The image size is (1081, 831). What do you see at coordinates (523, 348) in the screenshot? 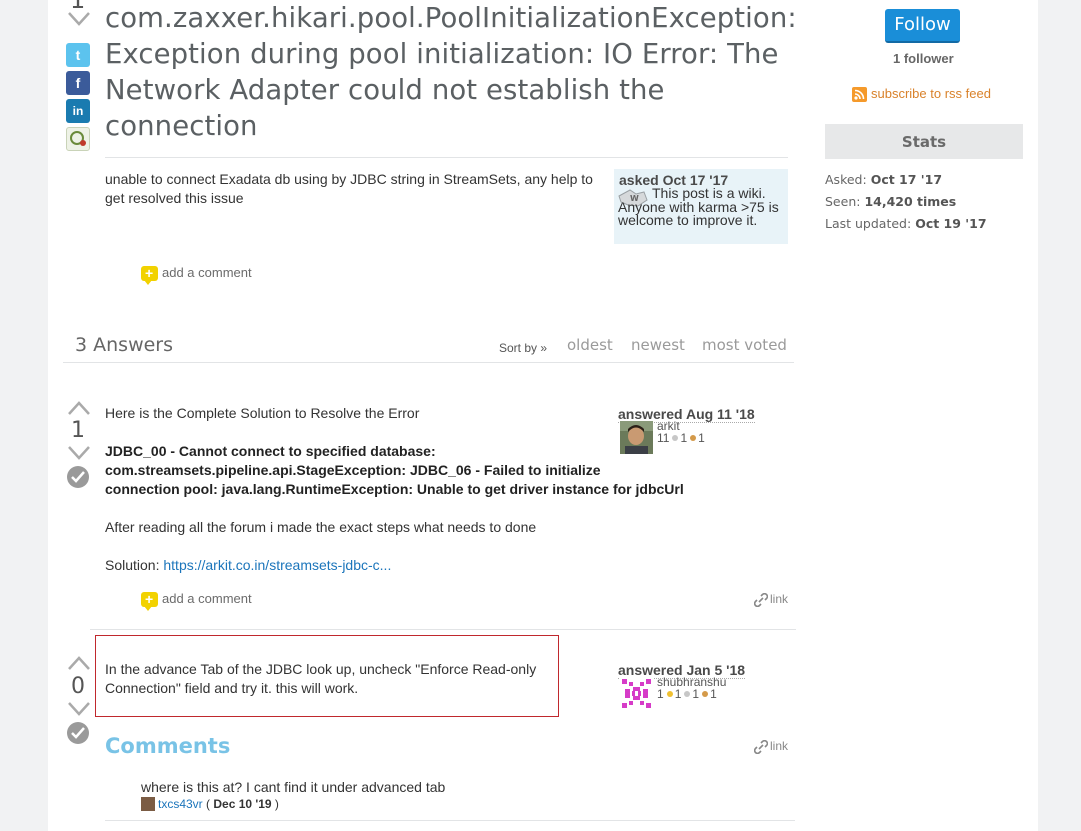
I see `sort-by-label: Sort by »` at bounding box center [523, 348].